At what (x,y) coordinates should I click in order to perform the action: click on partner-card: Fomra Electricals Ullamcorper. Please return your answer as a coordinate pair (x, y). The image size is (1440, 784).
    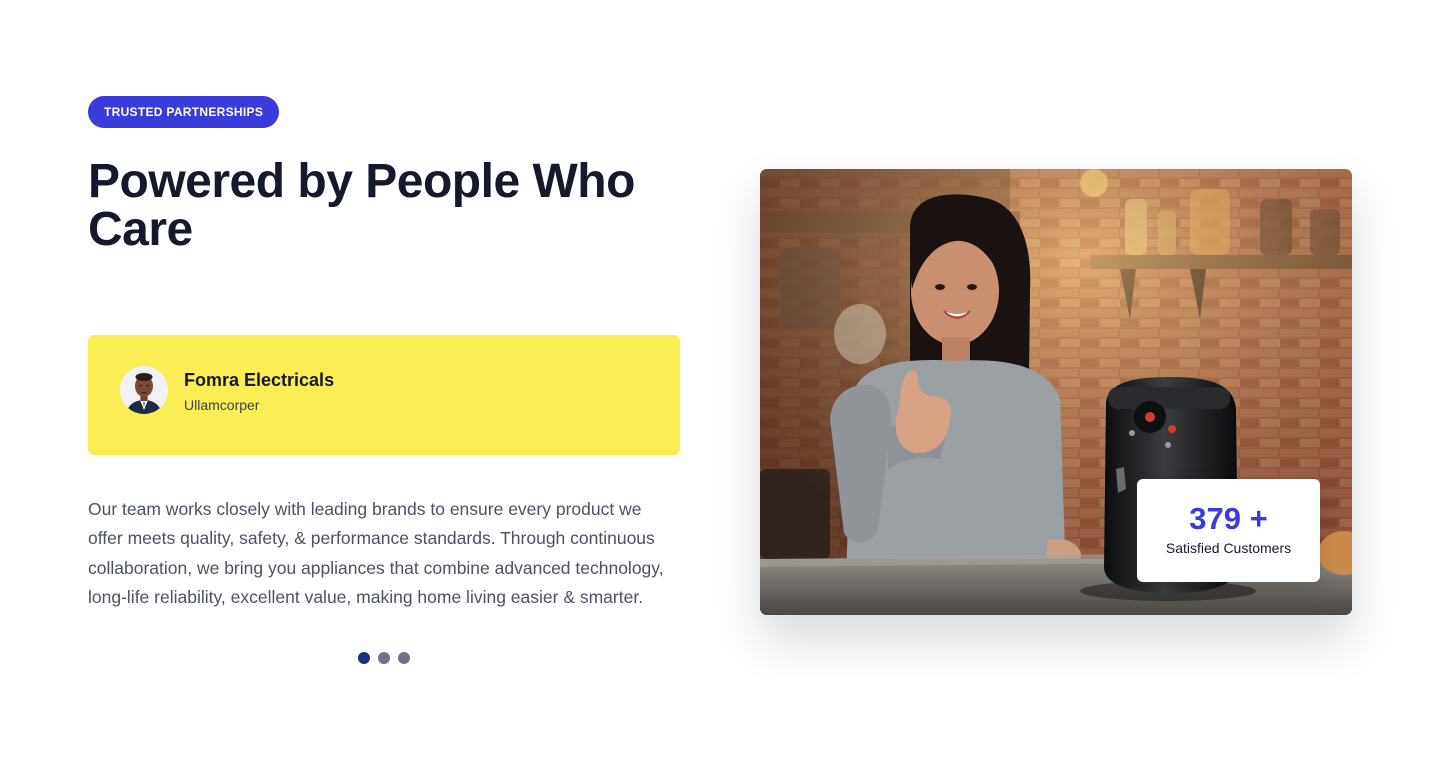
    Looking at the image, I should click on (384, 395).